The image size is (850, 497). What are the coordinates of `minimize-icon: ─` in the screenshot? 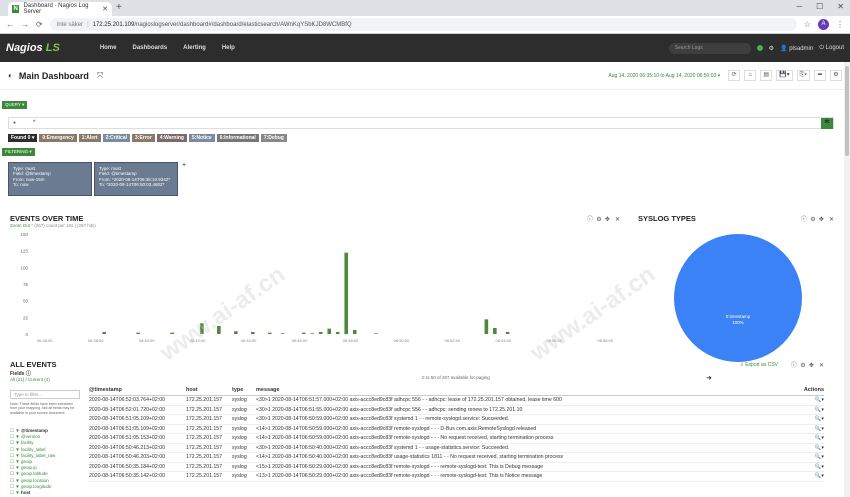 It's located at (799, 6).